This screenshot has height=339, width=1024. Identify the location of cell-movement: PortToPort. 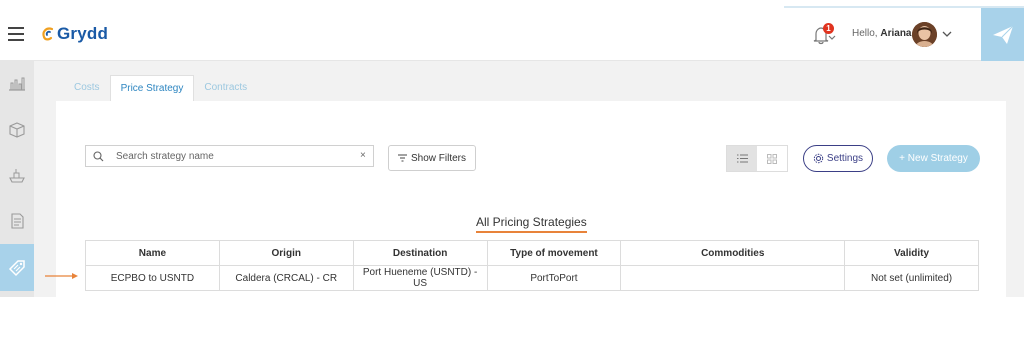
(554, 278).